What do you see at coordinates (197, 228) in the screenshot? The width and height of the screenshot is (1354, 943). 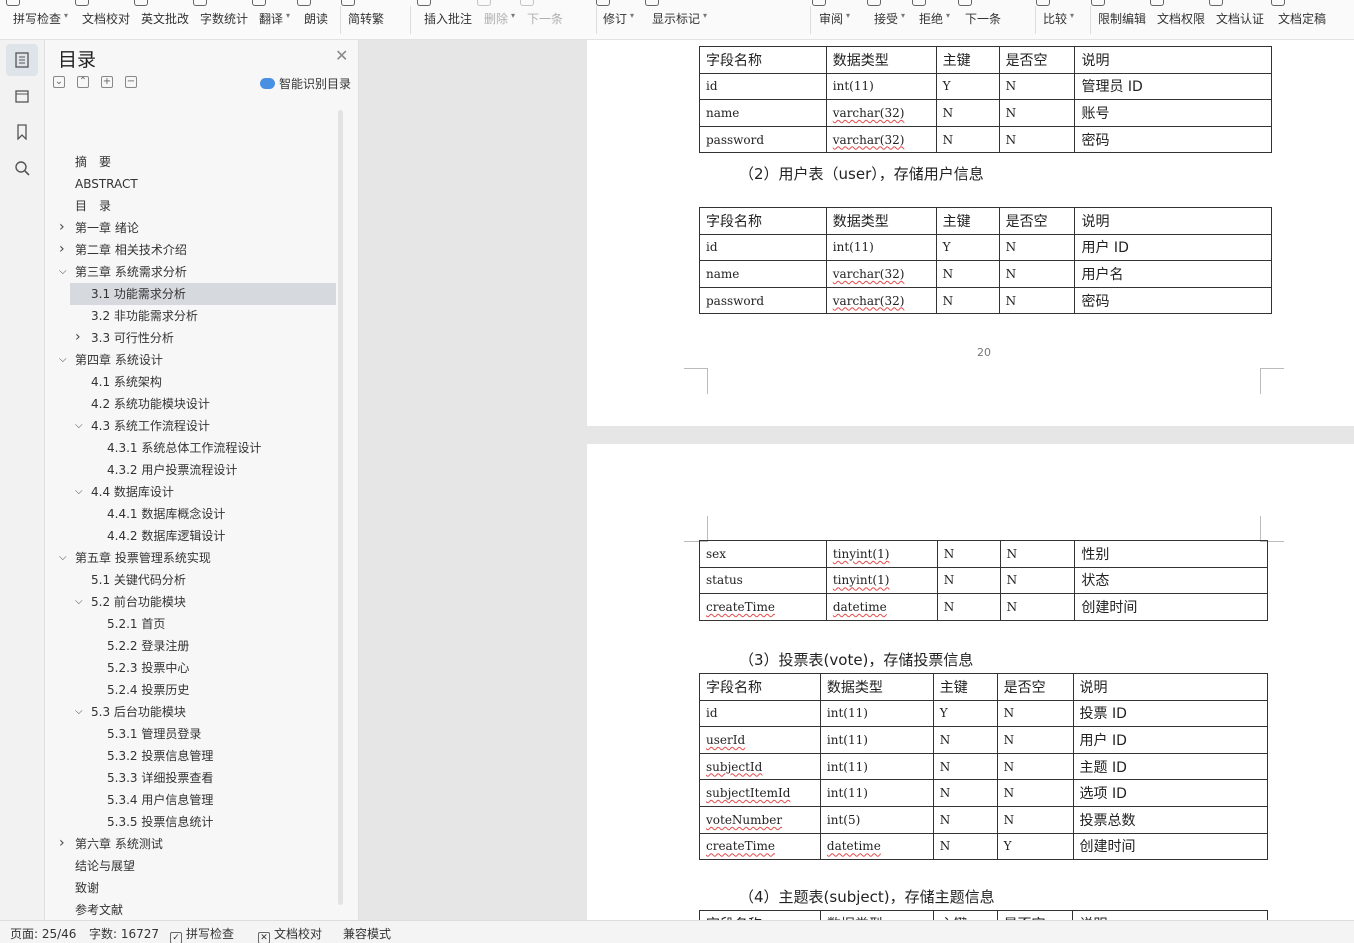 I see `toc-item: › 第一章 绪论` at bounding box center [197, 228].